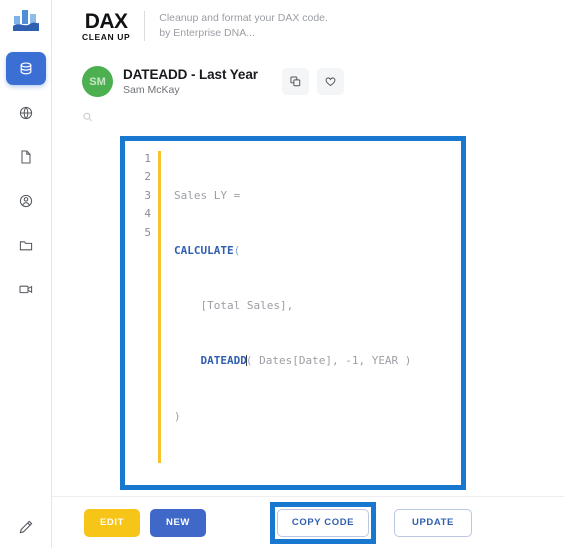 The image size is (564, 548). I want to click on user-circle-icon, so click(25, 200).